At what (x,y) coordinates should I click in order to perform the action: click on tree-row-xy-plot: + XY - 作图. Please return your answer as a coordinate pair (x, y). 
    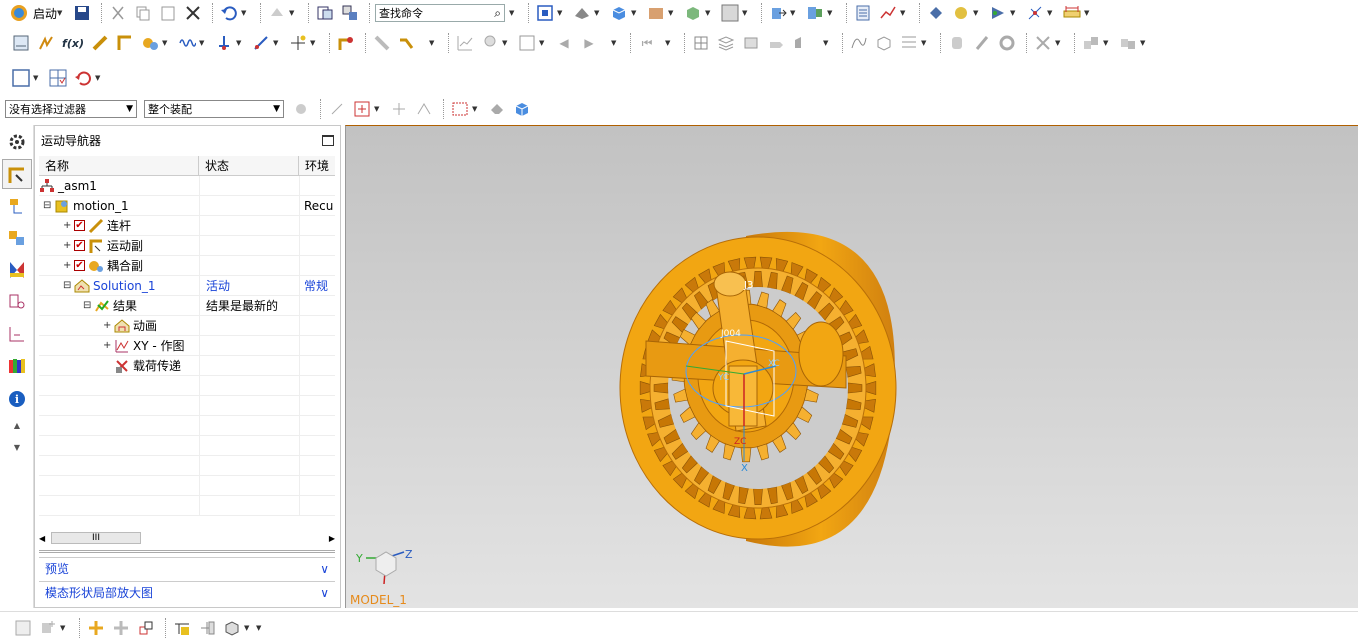
    Looking at the image, I should click on (187, 346).